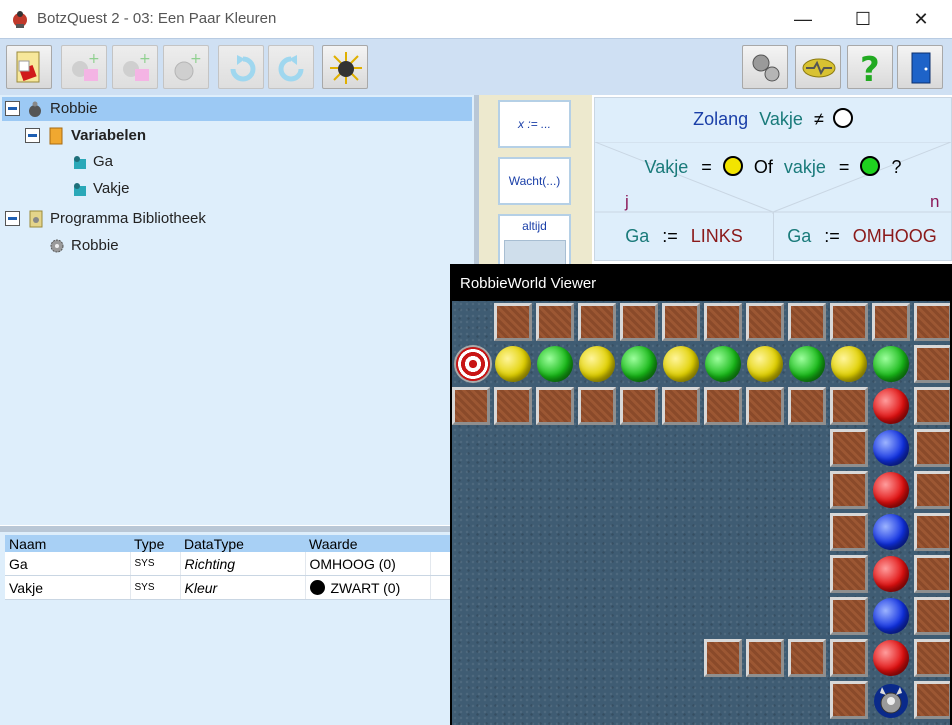 The image size is (952, 725). What do you see at coordinates (172, 136) in the screenshot?
I see `tree-item-variabelen: Variabelen` at bounding box center [172, 136].